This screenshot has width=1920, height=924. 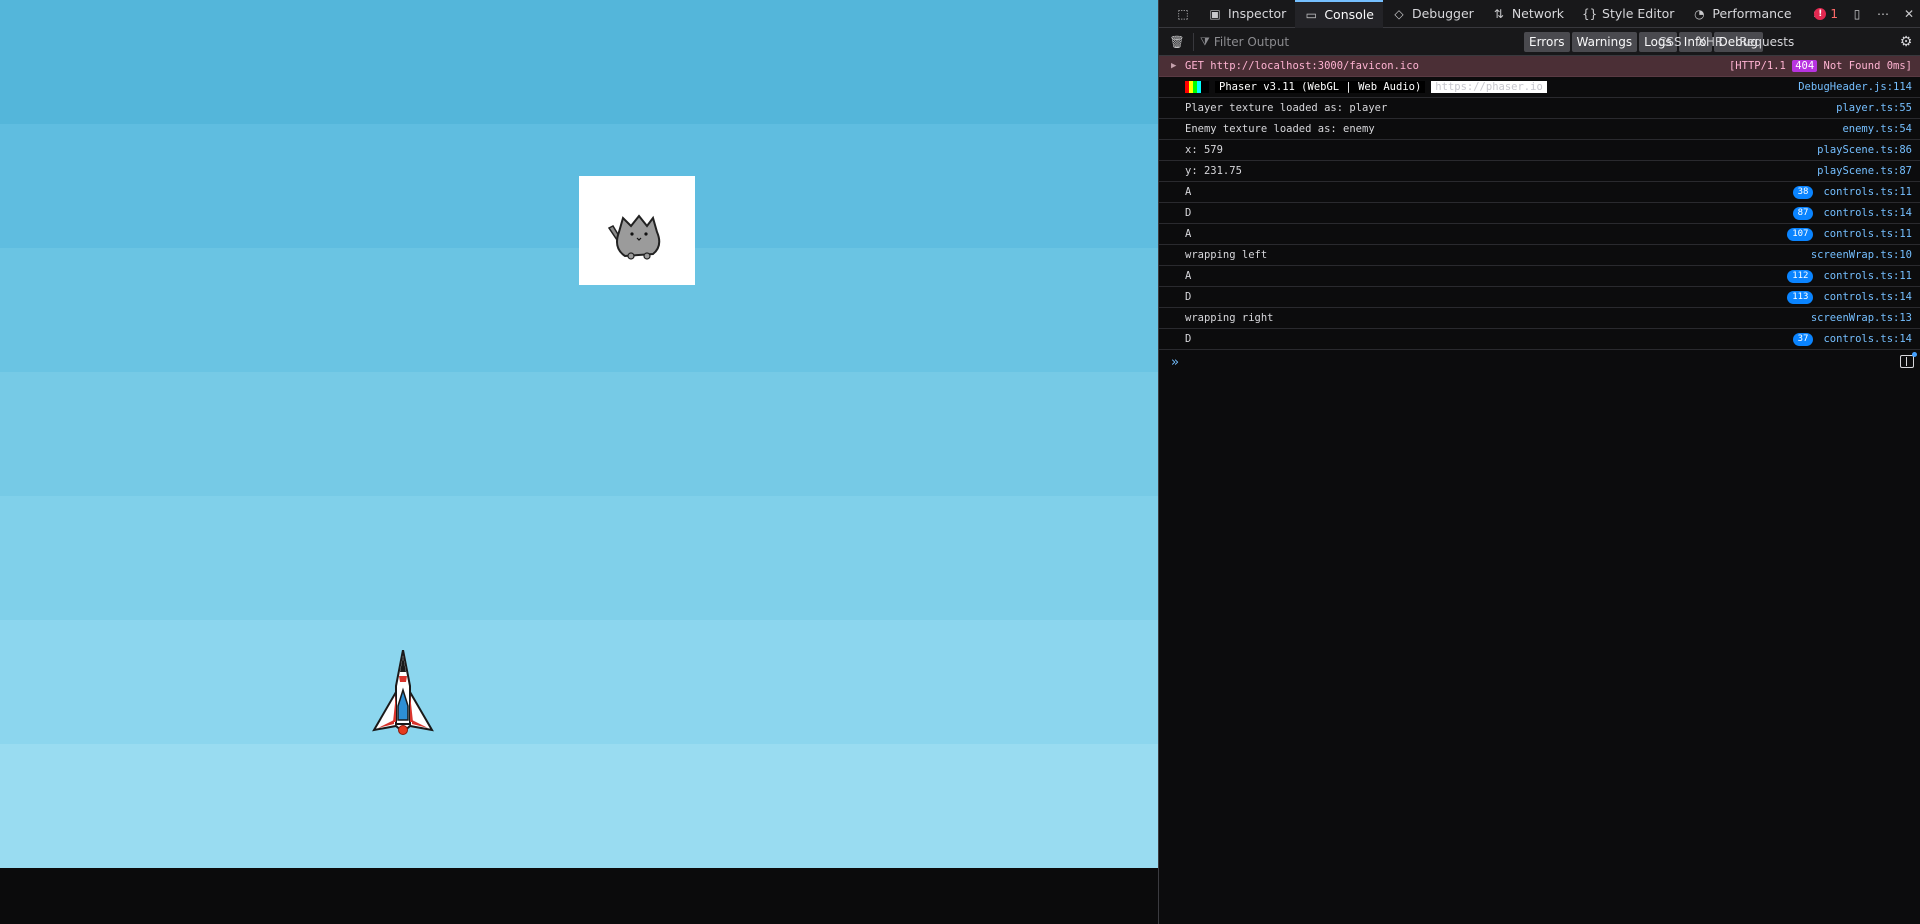 What do you see at coordinates (1539, 255) in the screenshot?
I see `console-log-row: wrapping left screenWrap.ts:10` at bounding box center [1539, 255].